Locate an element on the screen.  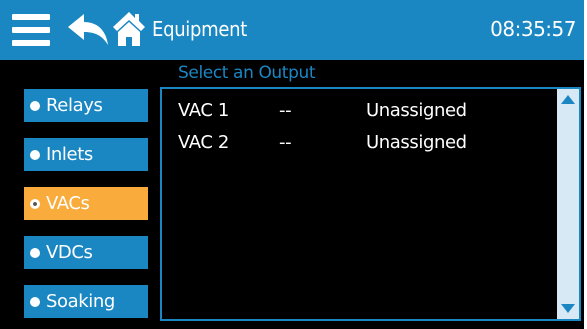
sidebar-item-label: Soaking is located at coordinates (80, 301).